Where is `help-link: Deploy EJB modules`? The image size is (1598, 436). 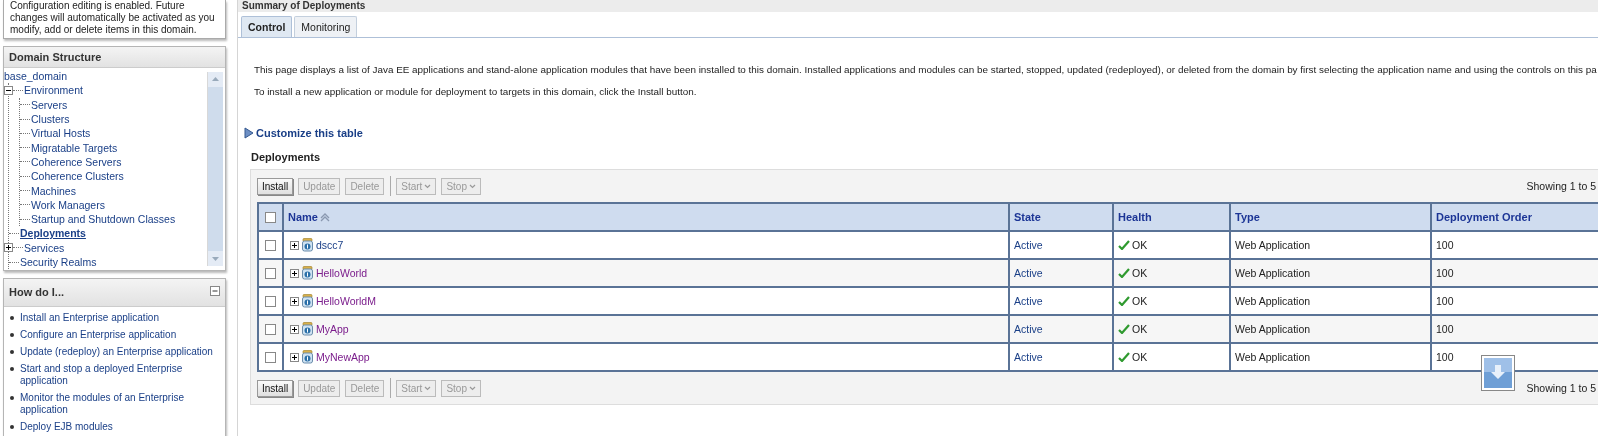 help-link: Deploy EJB modules is located at coordinates (66, 427).